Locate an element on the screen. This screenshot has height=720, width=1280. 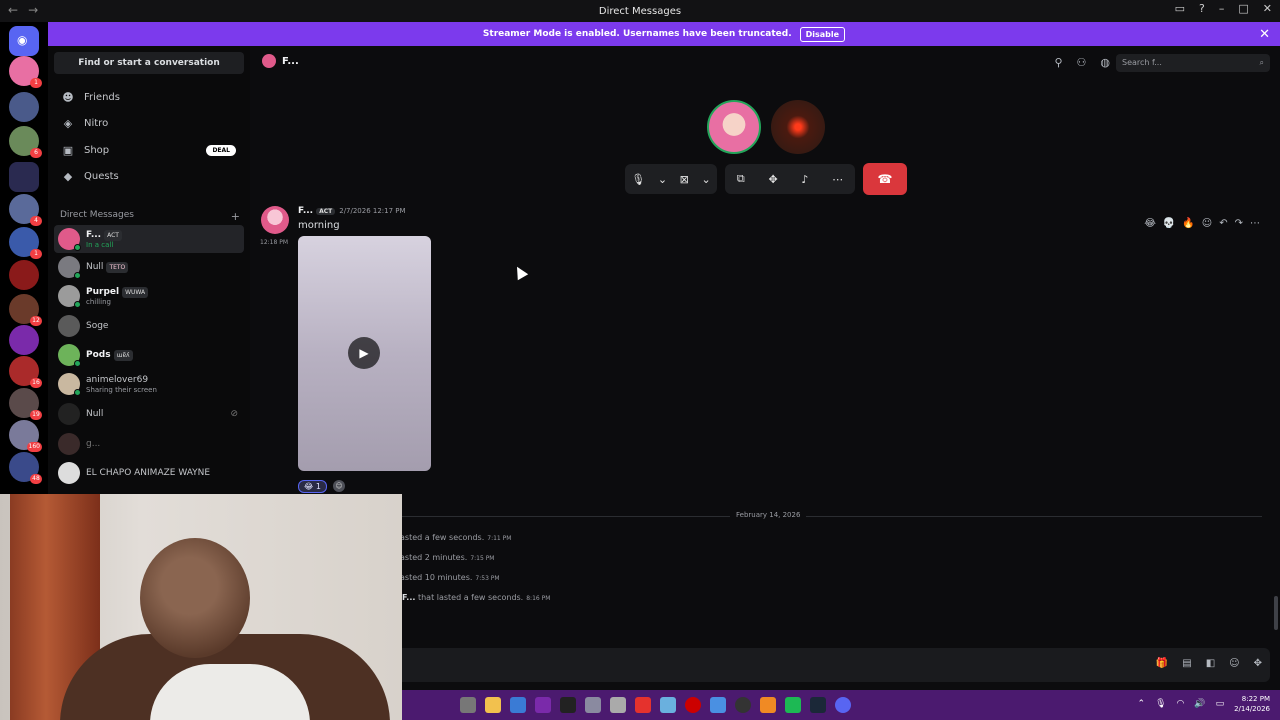
taskbar-clock: 8:22 PM 2/14/2026 is located at coordinates (1252, 704).